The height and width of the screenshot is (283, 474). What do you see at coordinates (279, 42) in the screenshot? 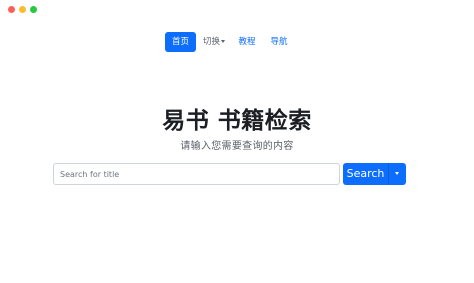
I see `nav-guide: 导航` at bounding box center [279, 42].